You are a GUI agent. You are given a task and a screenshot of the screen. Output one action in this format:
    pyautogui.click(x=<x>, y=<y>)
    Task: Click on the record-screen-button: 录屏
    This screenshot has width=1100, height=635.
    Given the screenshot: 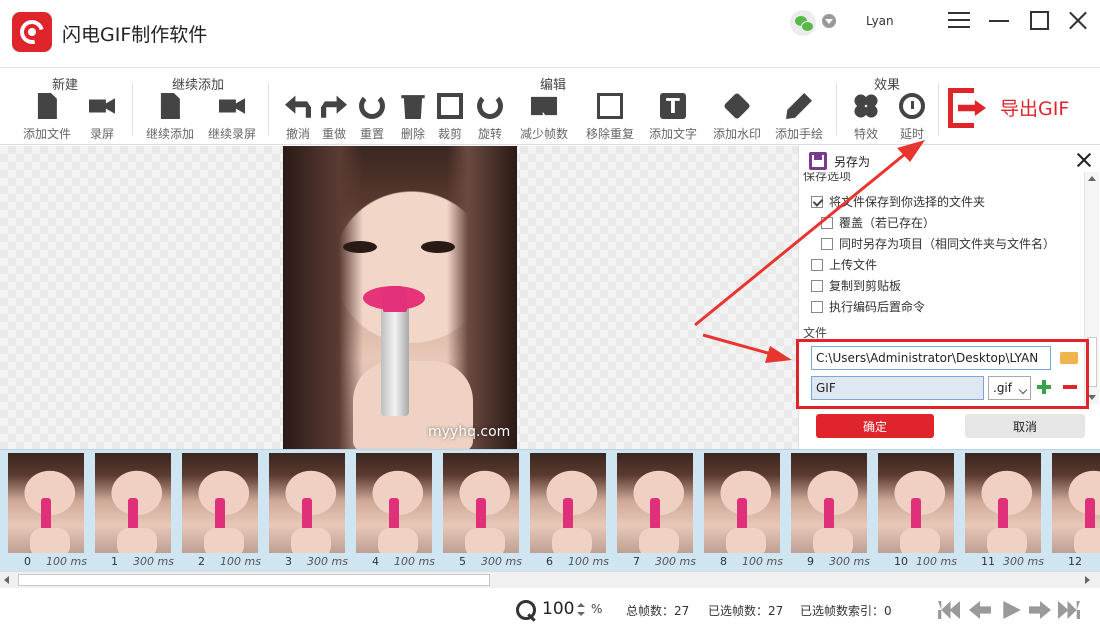 What is the action you would take?
    pyautogui.click(x=102, y=117)
    